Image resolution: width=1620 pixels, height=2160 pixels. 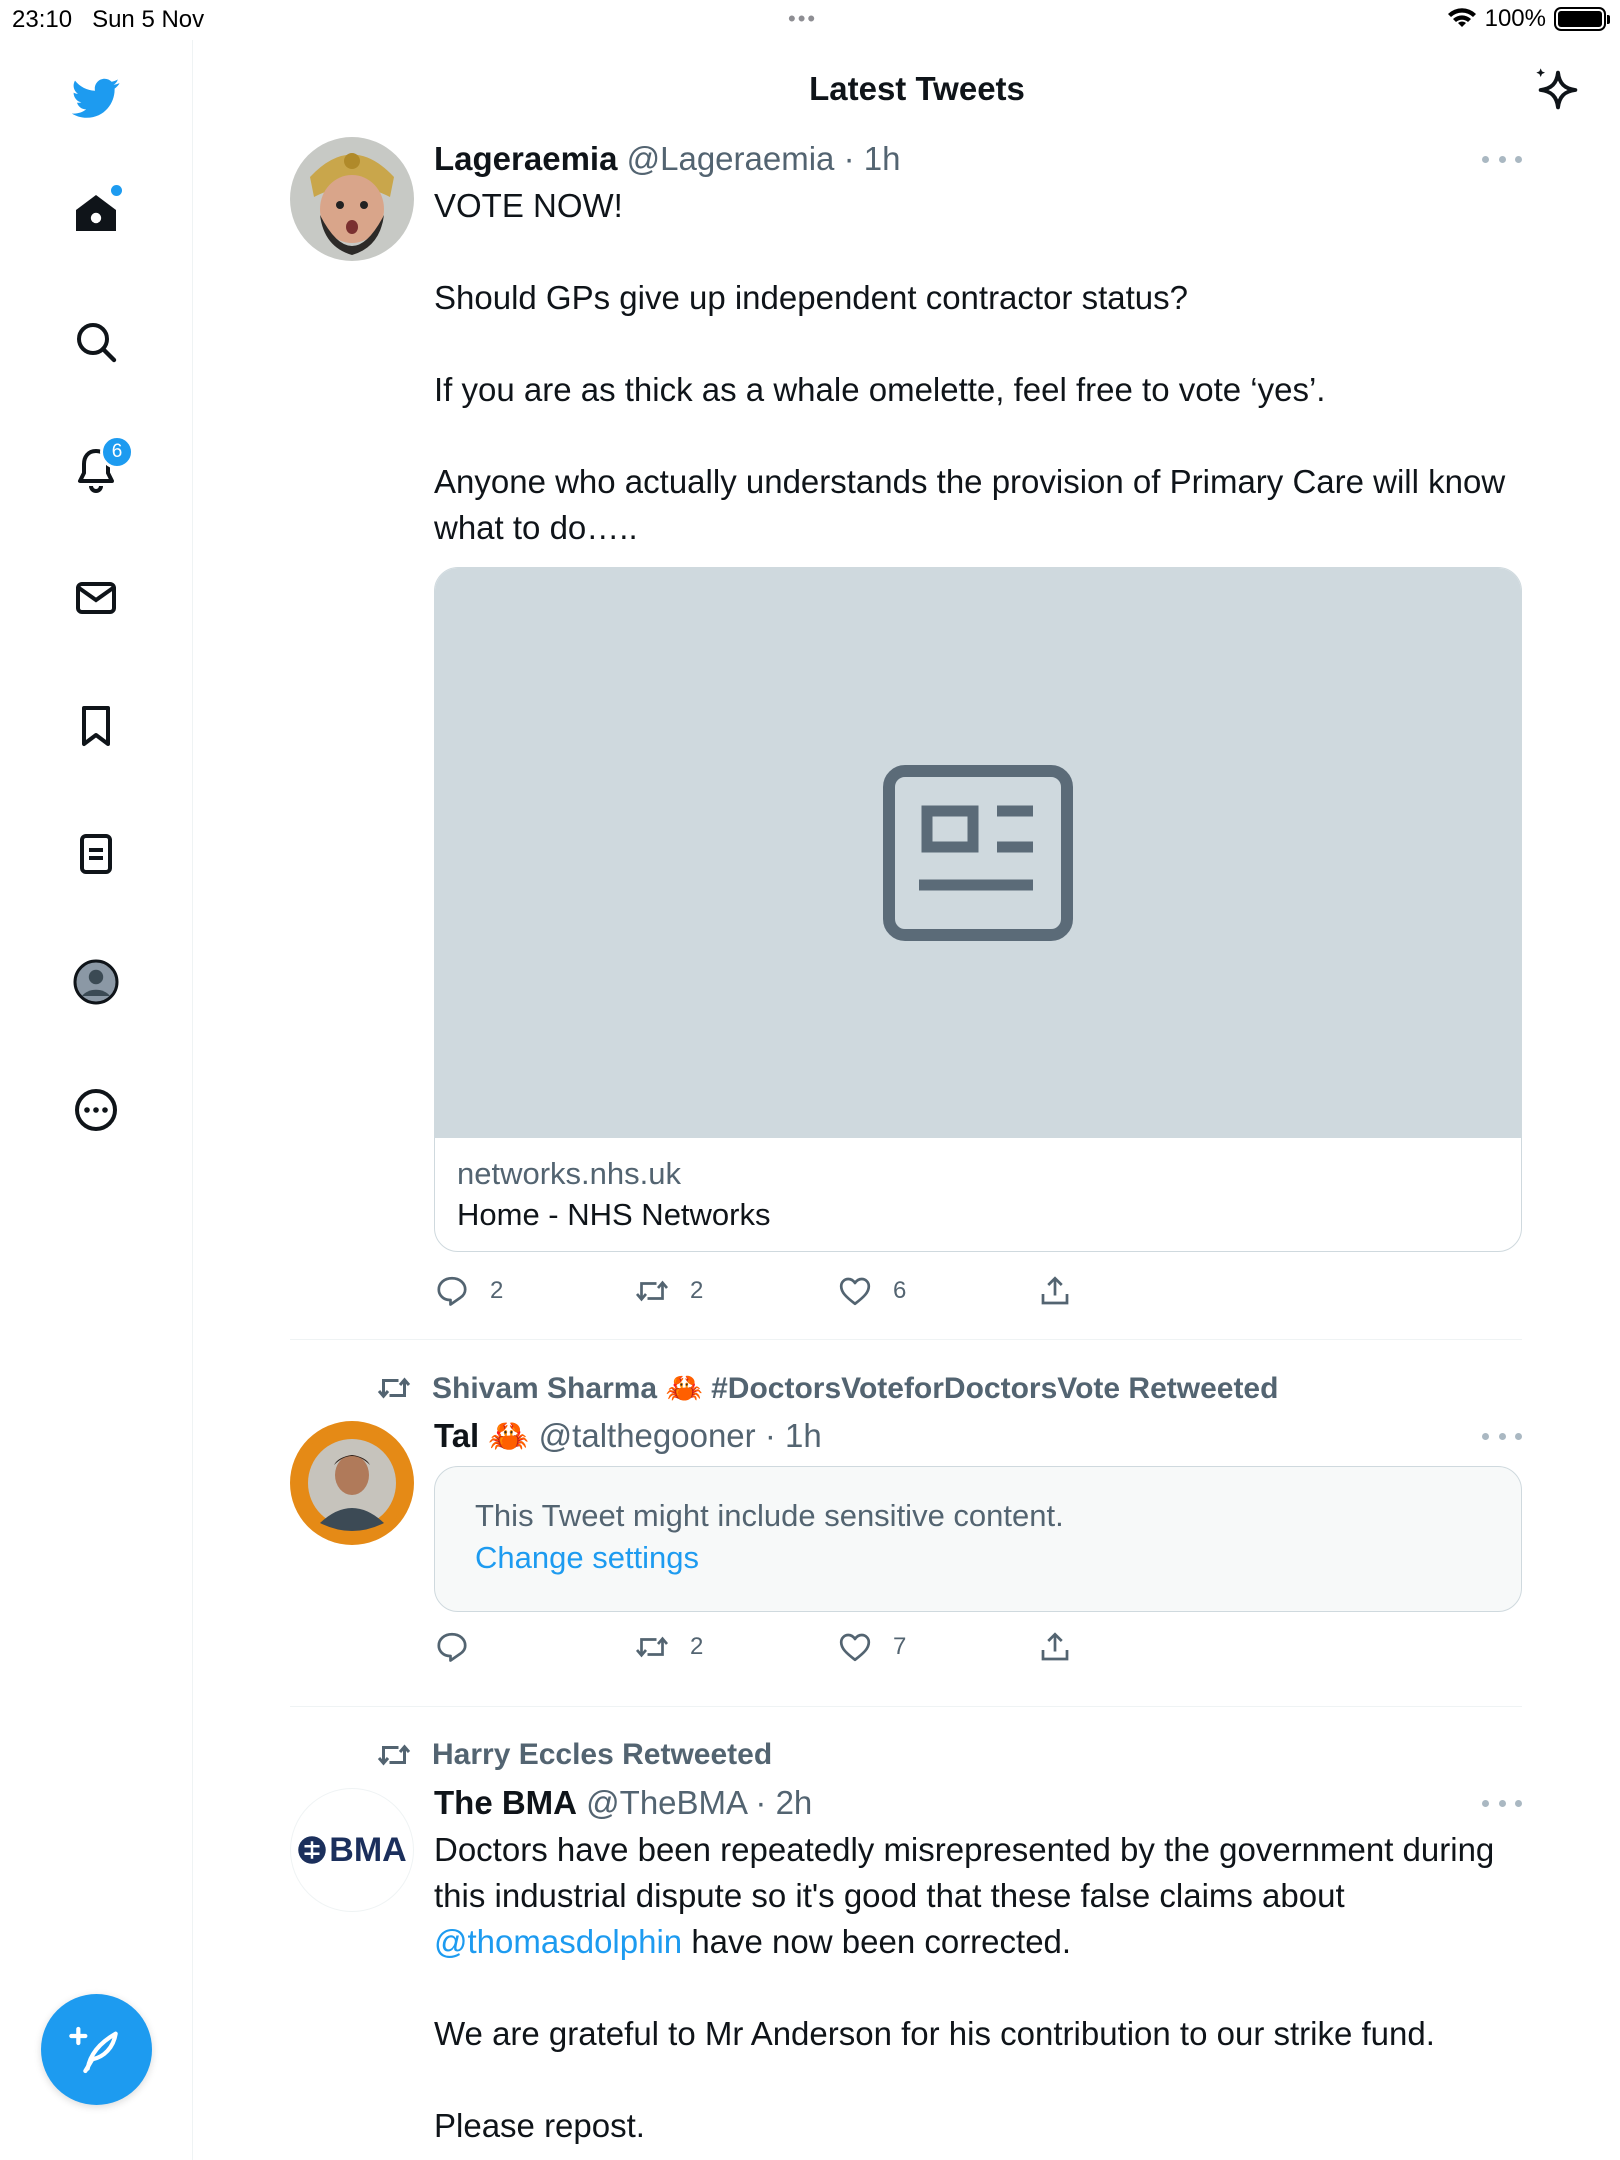 What do you see at coordinates (468, 1291) in the screenshot?
I see `reply-button: 2` at bounding box center [468, 1291].